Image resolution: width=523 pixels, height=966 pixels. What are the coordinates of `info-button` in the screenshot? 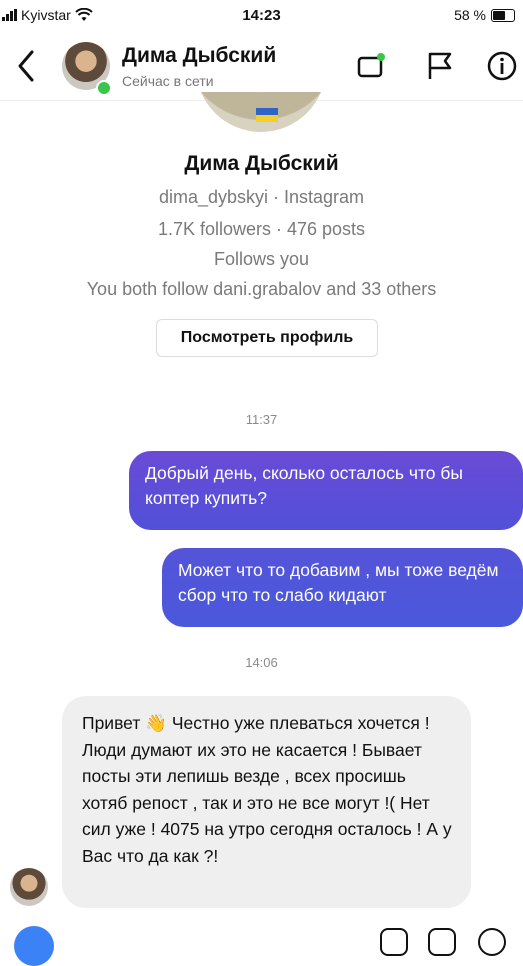 It's located at (502, 66).